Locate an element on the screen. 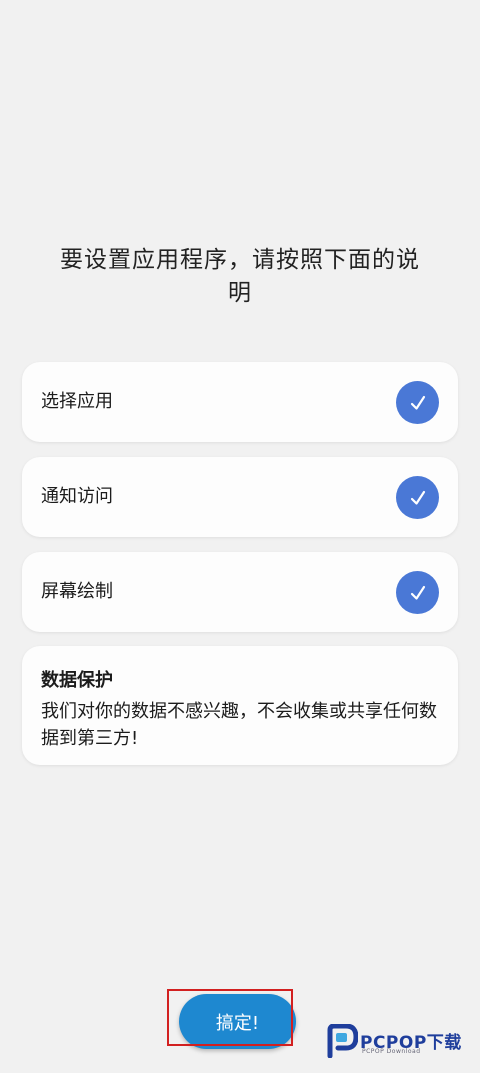 The image size is (480, 1073). step-card-notification-access: 通知访问 is located at coordinates (240, 497).